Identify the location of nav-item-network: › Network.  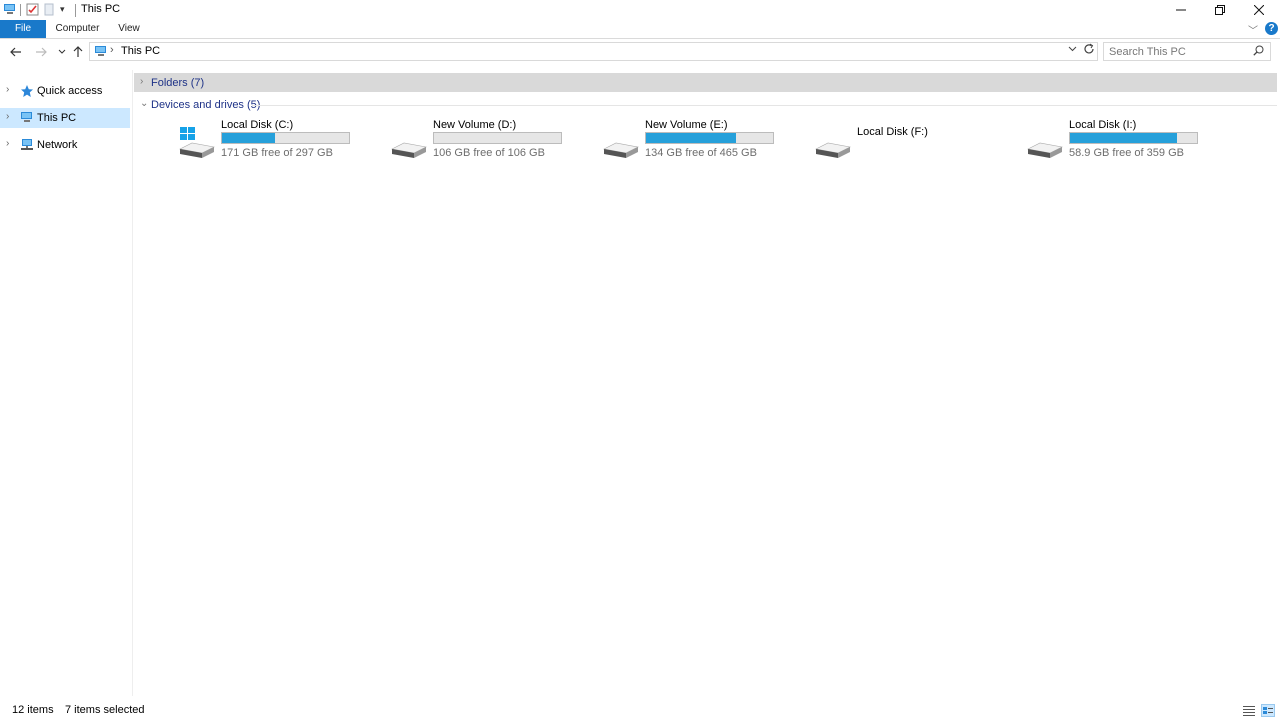
(65, 145).